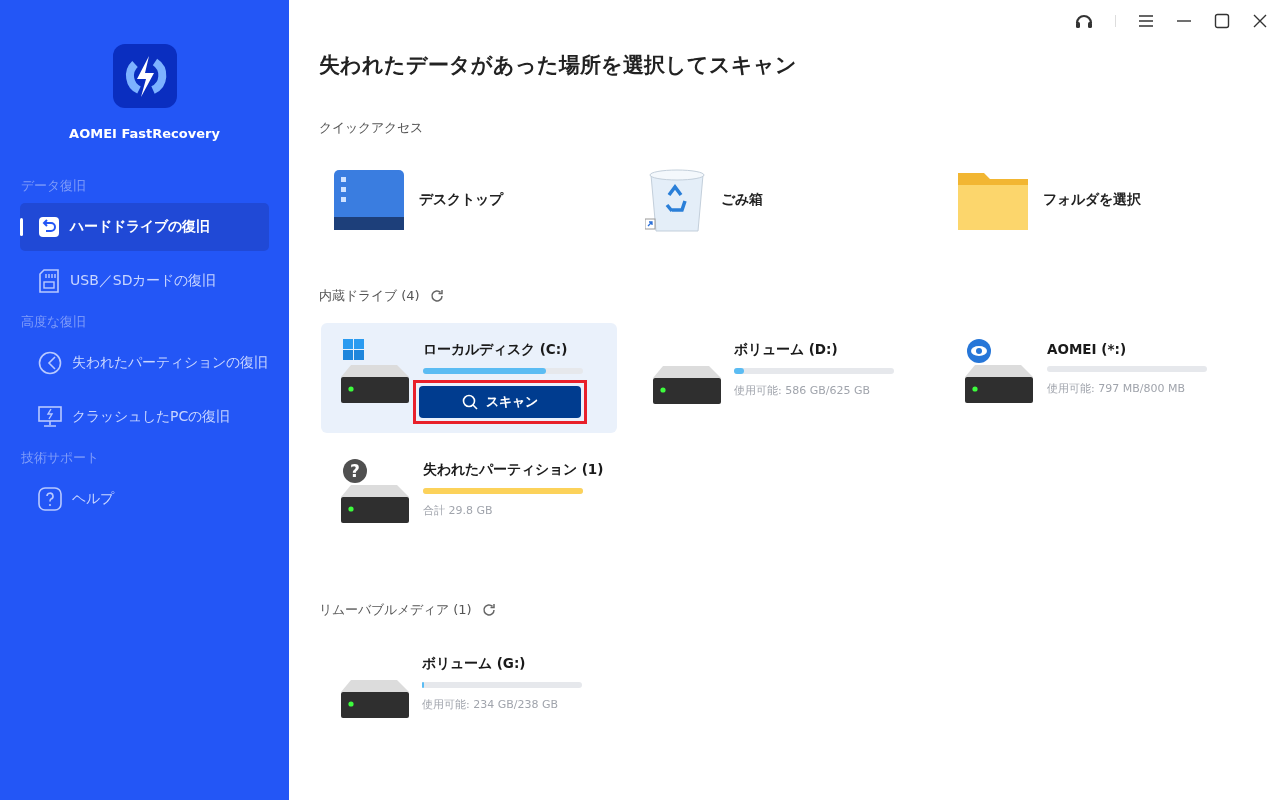  What do you see at coordinates (475, 200) in the screenshot?
I see `quick-access-item: デスクトップ` at bounding box center [475, 200].